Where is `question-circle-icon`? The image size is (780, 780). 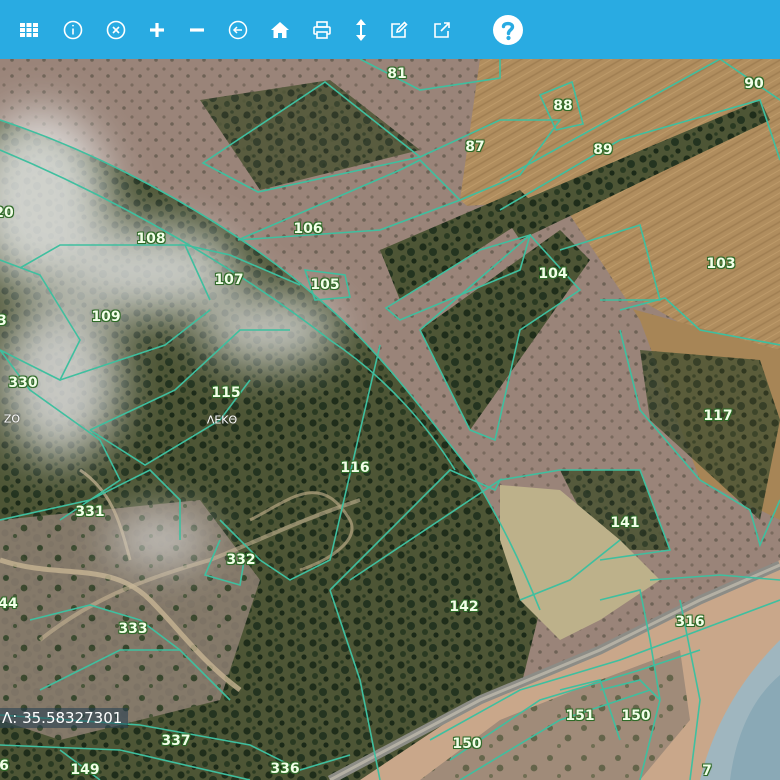 question-circle-icon is located at coordinates (508, 30).